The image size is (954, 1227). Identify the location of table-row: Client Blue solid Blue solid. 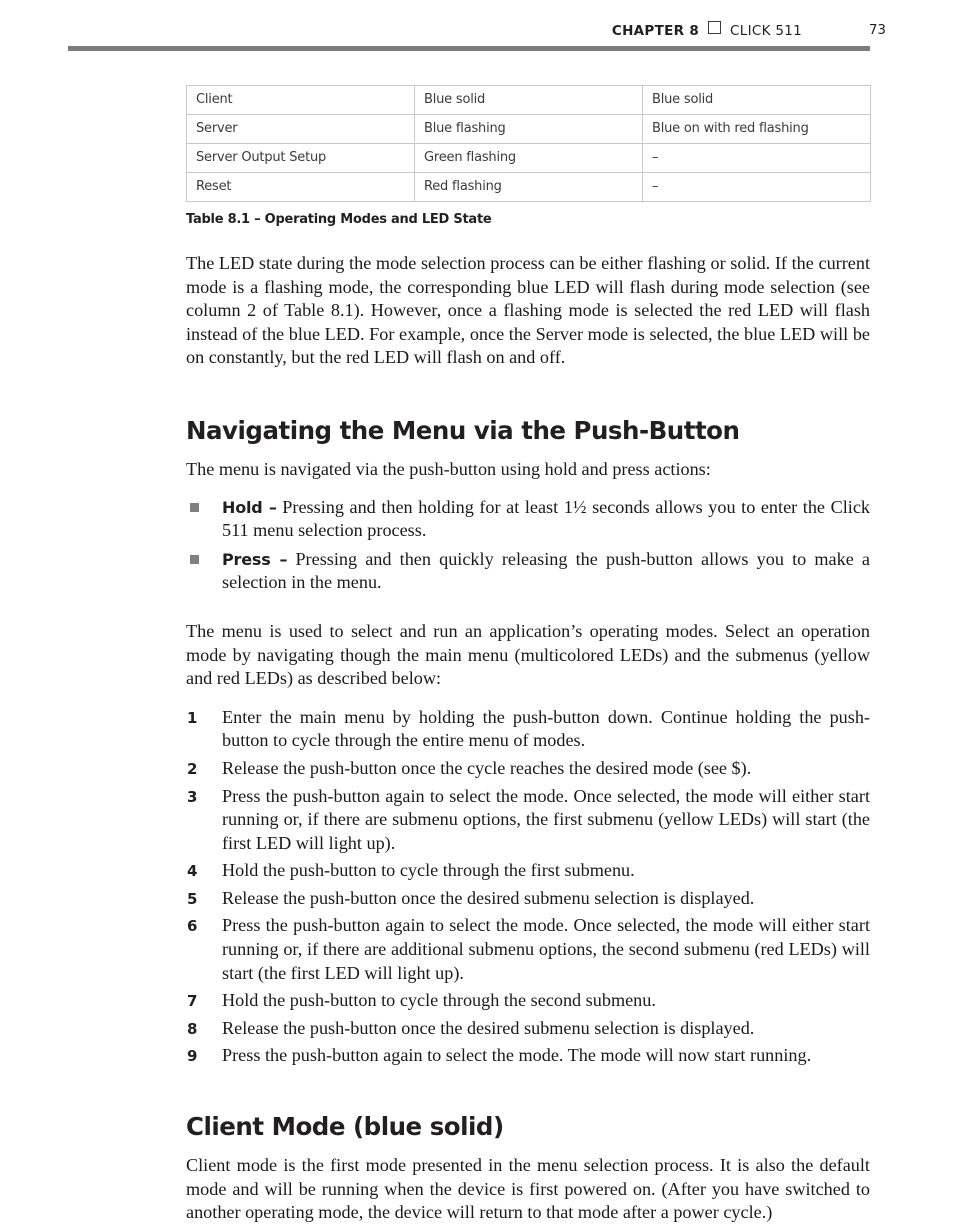
(528, 100).